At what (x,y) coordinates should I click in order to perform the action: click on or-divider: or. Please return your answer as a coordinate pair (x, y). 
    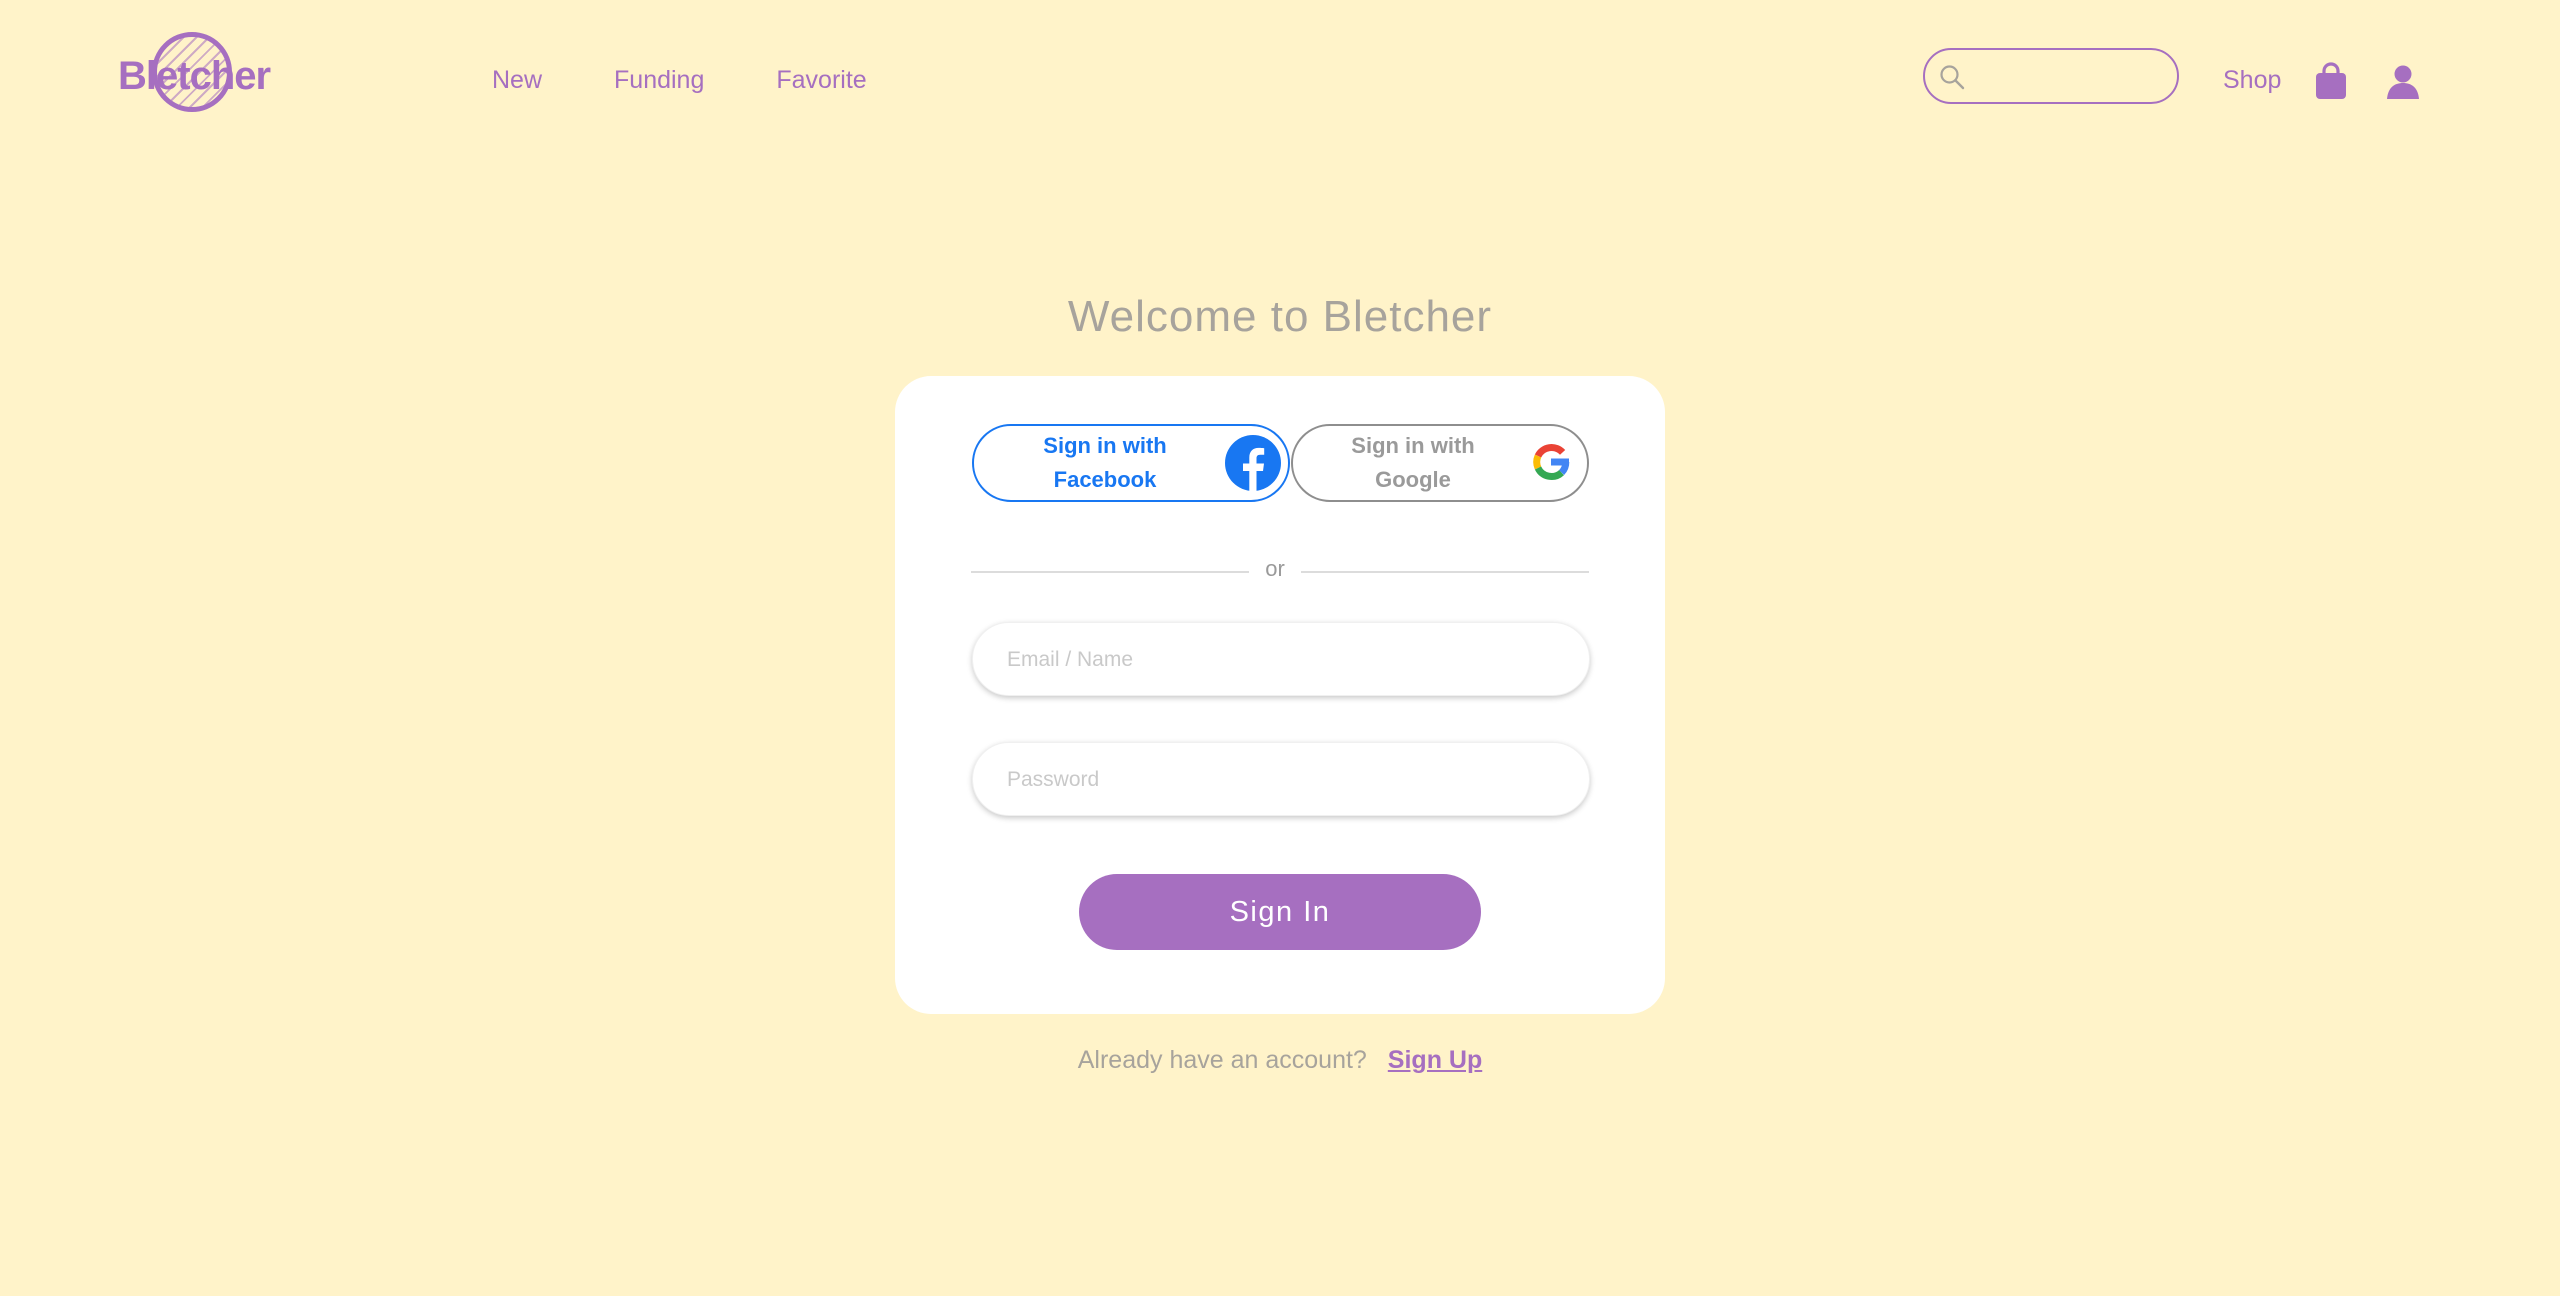
    Looking at the image, I should click on (1280, 571).